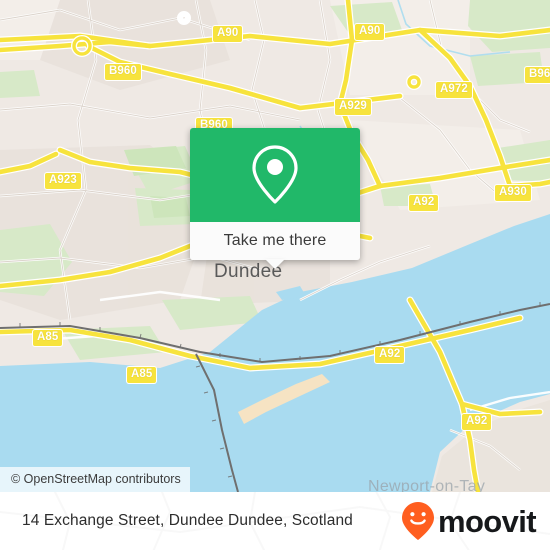  Describe the element at coordinates (427, 485) in the screenshot. I see `place-label-newport-on-tay: Newport-on-Tay` at that location.